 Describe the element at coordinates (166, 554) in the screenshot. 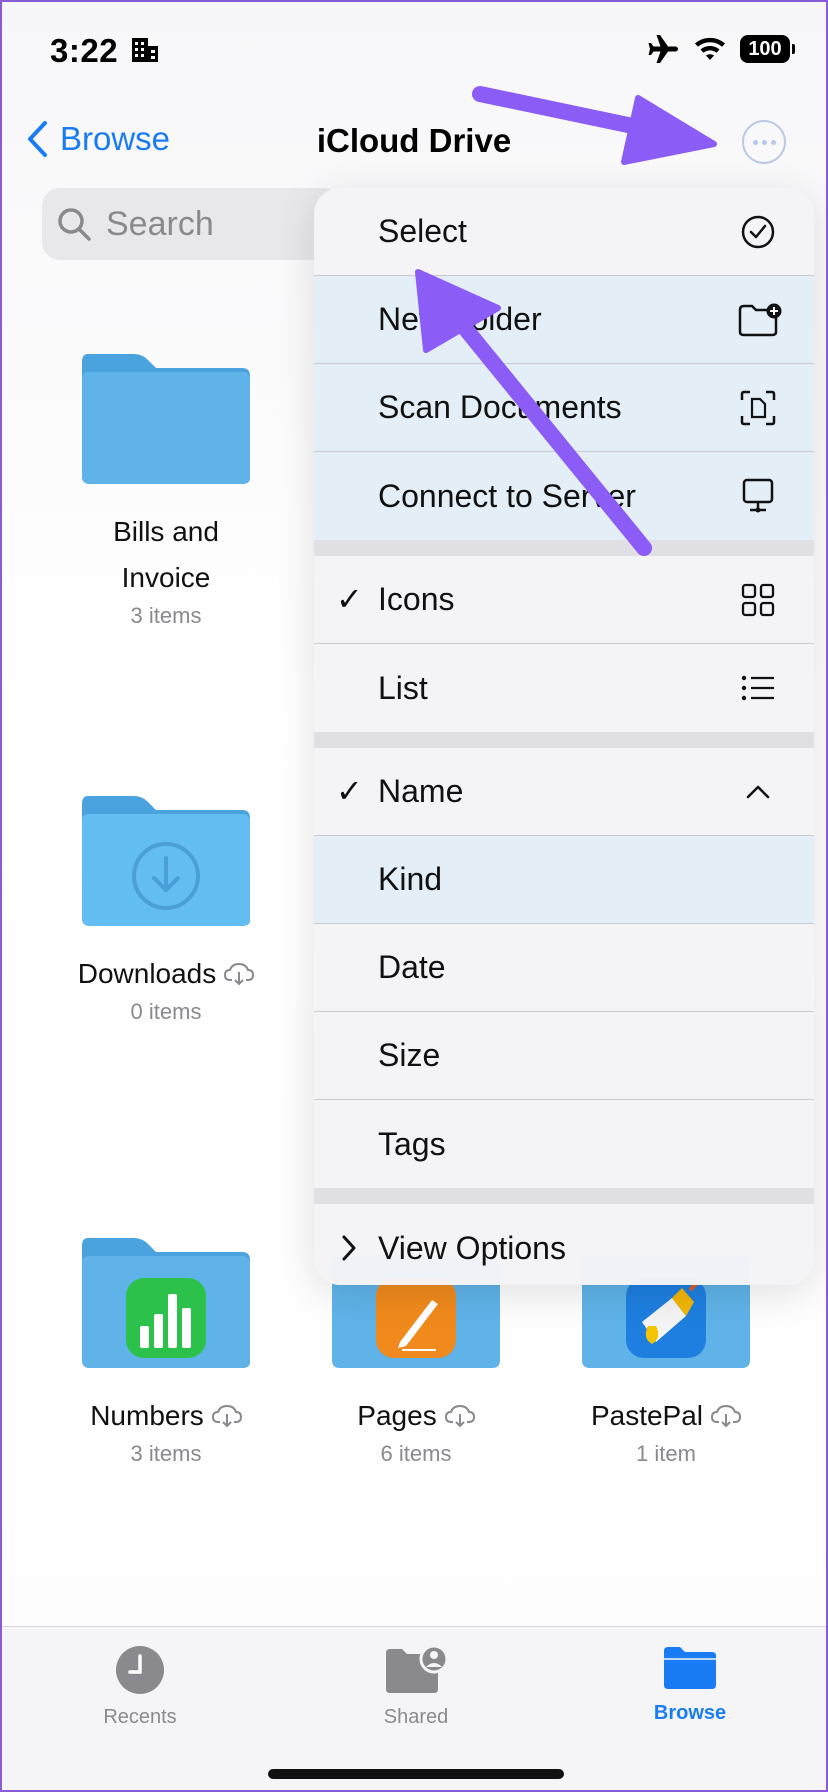

I see `folder-label: Bills and Invoice` at that location.